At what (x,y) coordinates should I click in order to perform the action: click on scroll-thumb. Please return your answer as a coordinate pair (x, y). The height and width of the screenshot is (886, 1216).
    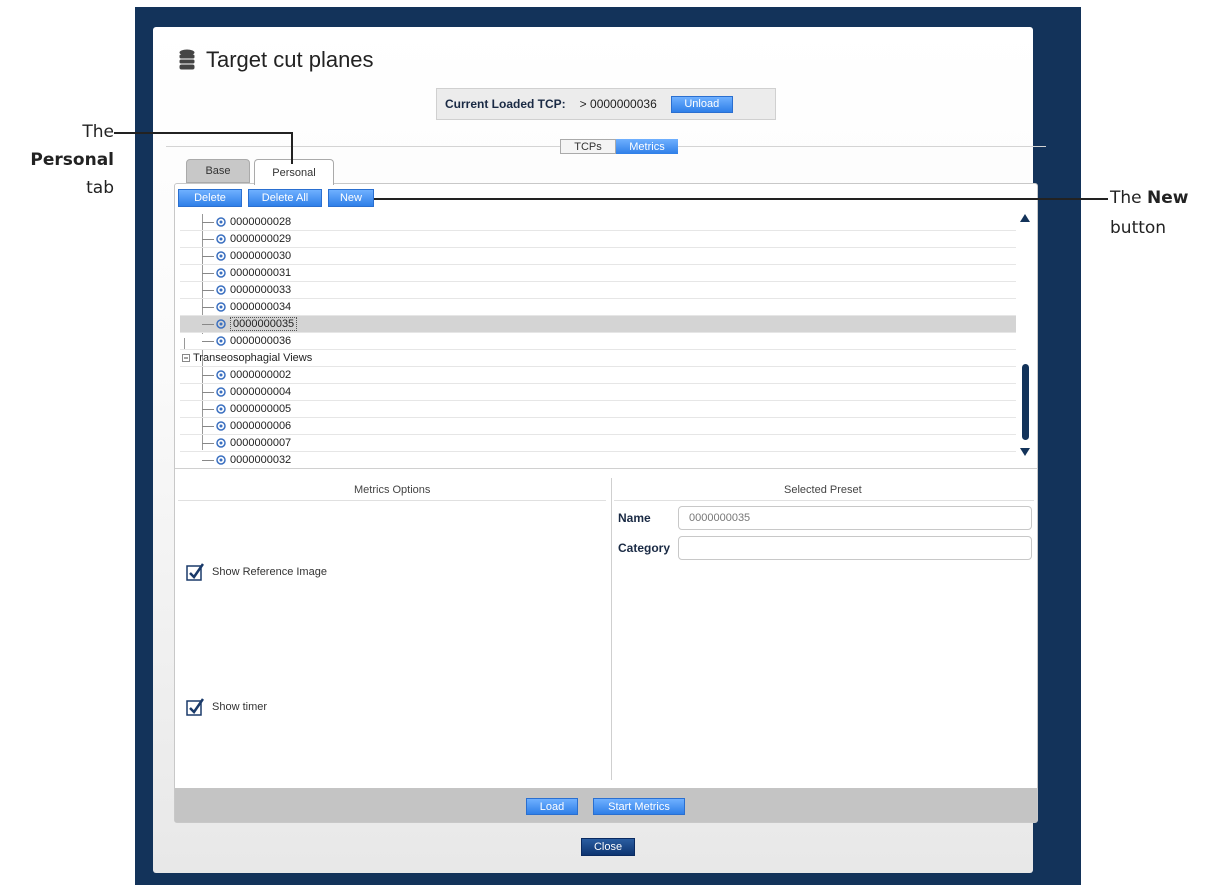
    Looking at the image, I should click on (1025, 402).